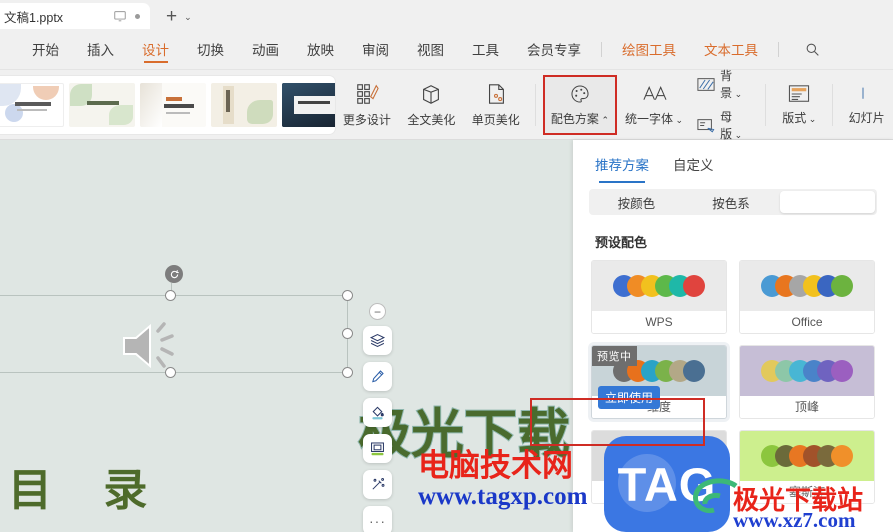 This screenshot has height=532, width=893. Describe the element at coordinates (347, 372) in the screenshot. I see `selection-handle-bottomright` at that location.